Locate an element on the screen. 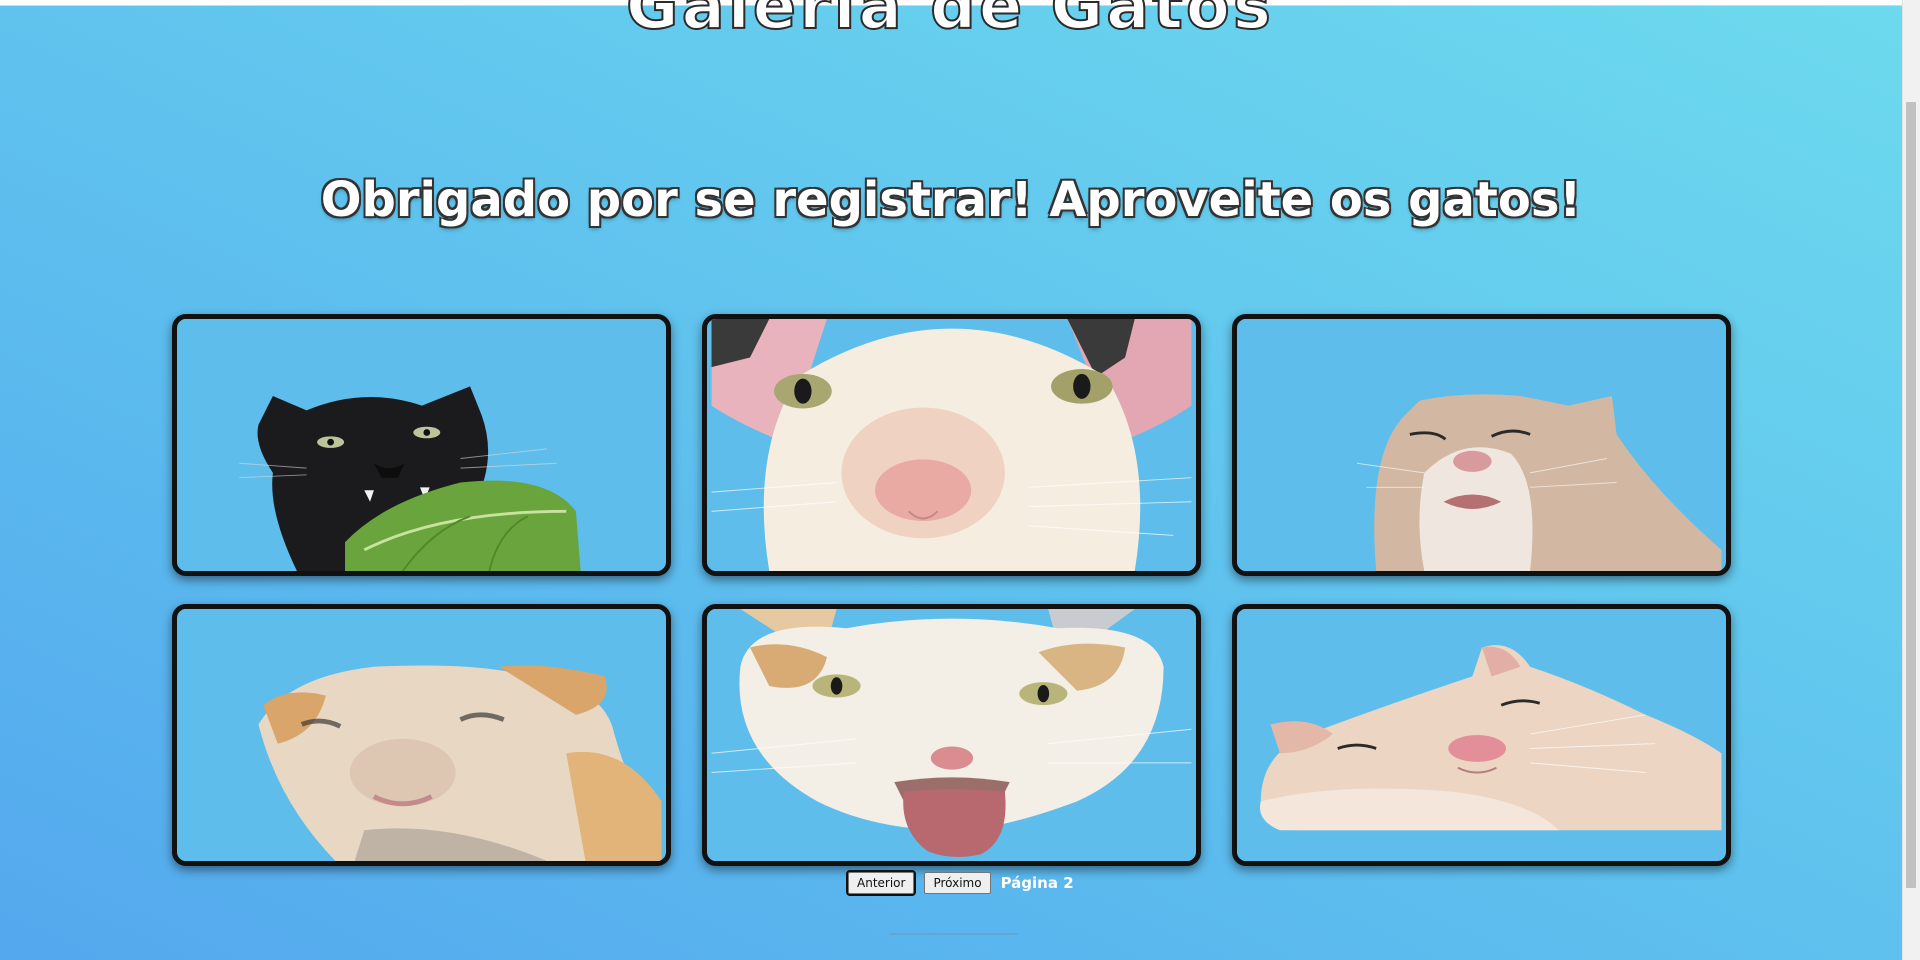 This screenshot has height=960, width=1920. cream-cat-image is located at coordinates (1481, 445).